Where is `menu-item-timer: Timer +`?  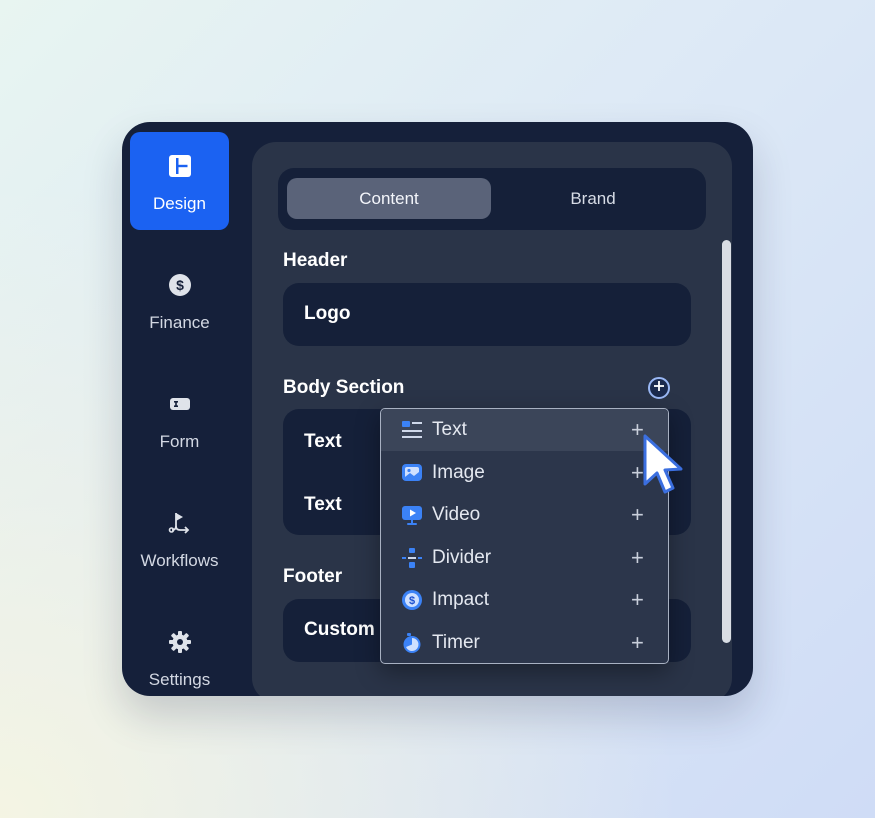 menu-item-timer: Timer + is located at coordinates (524, 642).